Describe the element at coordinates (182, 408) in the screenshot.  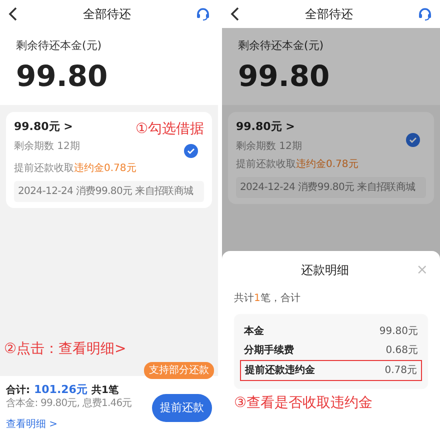
I see `repay-button: 提前还款` at that location.